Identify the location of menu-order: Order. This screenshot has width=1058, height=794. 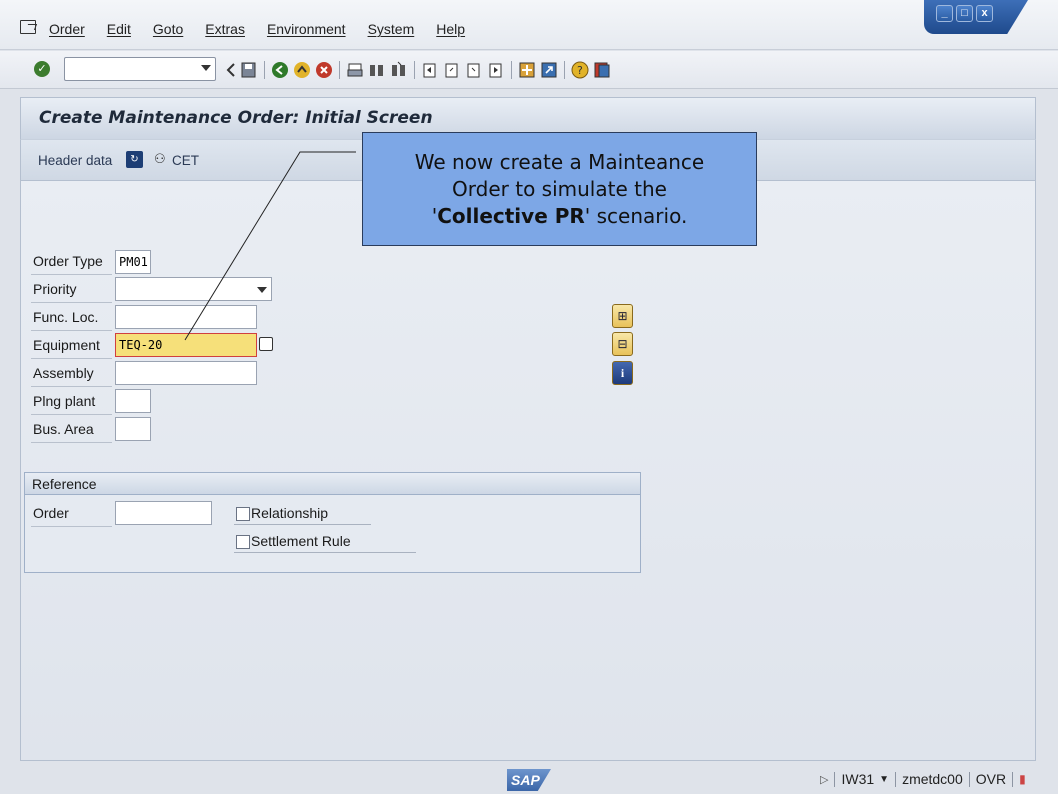
(67, 29).